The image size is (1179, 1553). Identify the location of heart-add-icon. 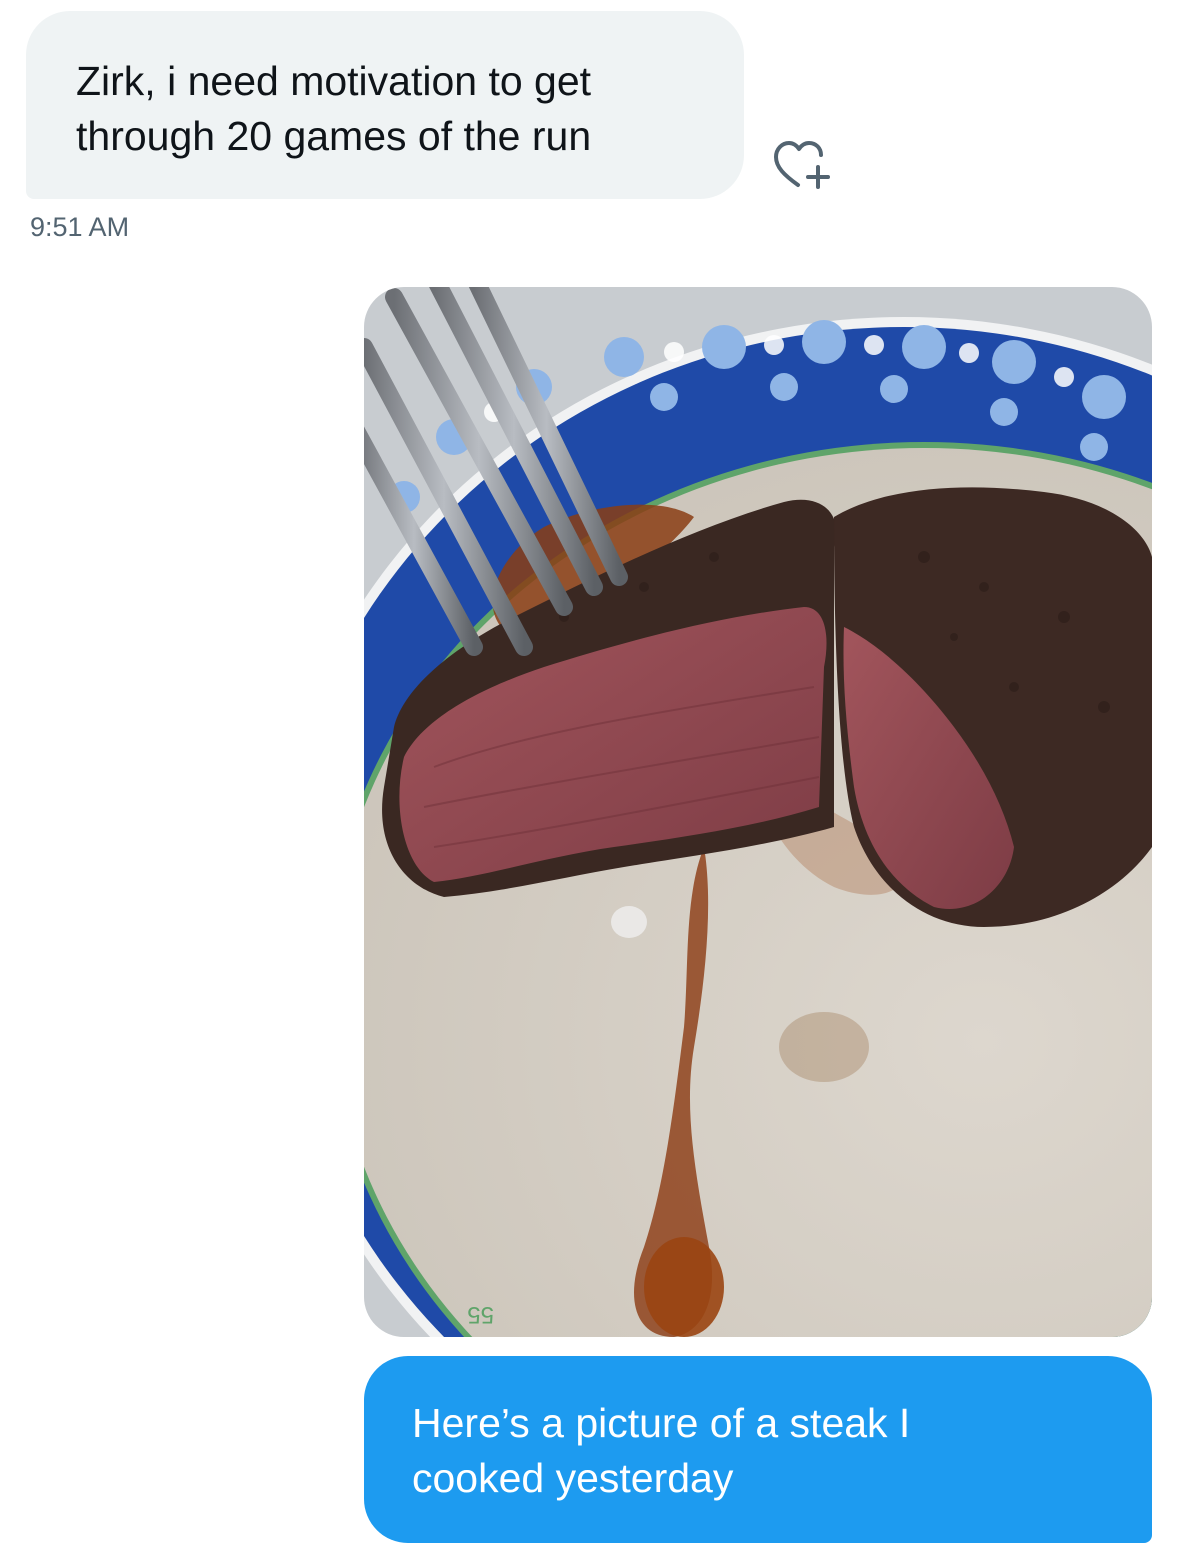
(802, 165).